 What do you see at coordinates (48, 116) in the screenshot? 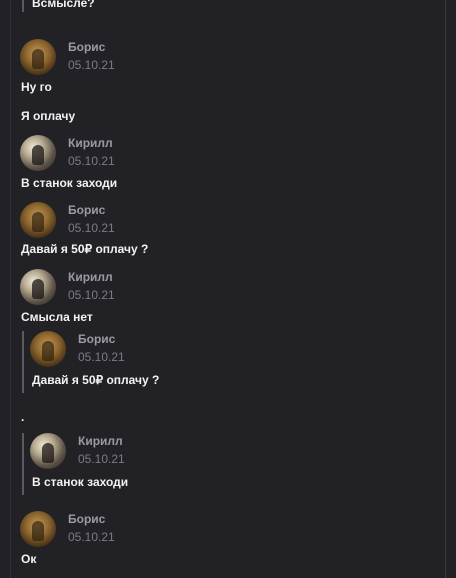
I see `message-text: Я оплачу` at bounding box center [48, 116].